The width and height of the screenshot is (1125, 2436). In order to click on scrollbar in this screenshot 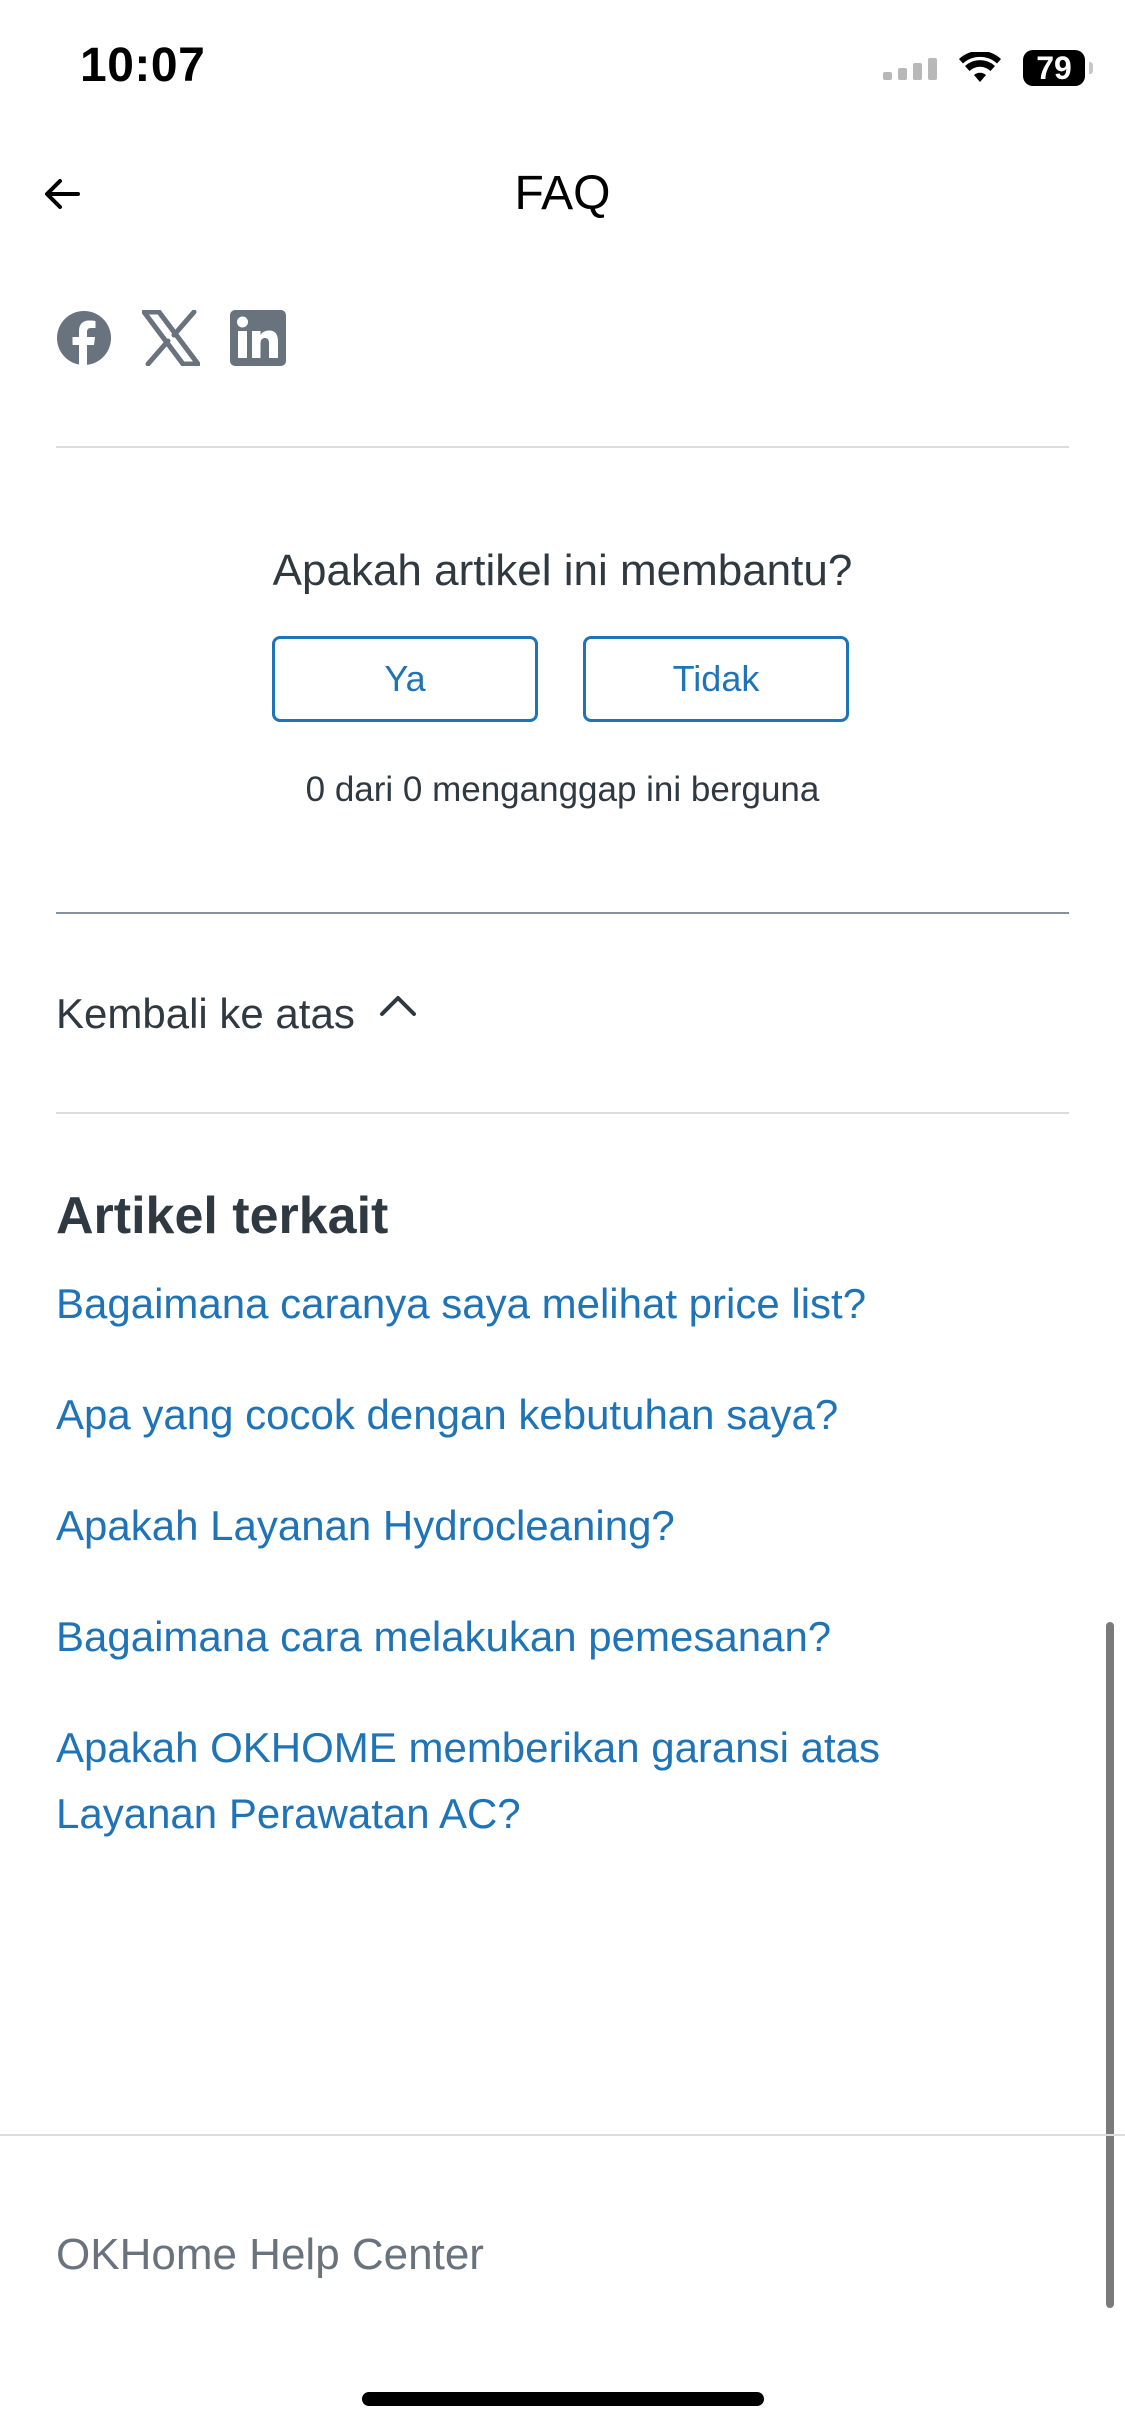, I will do `click(1110, 1965)`.